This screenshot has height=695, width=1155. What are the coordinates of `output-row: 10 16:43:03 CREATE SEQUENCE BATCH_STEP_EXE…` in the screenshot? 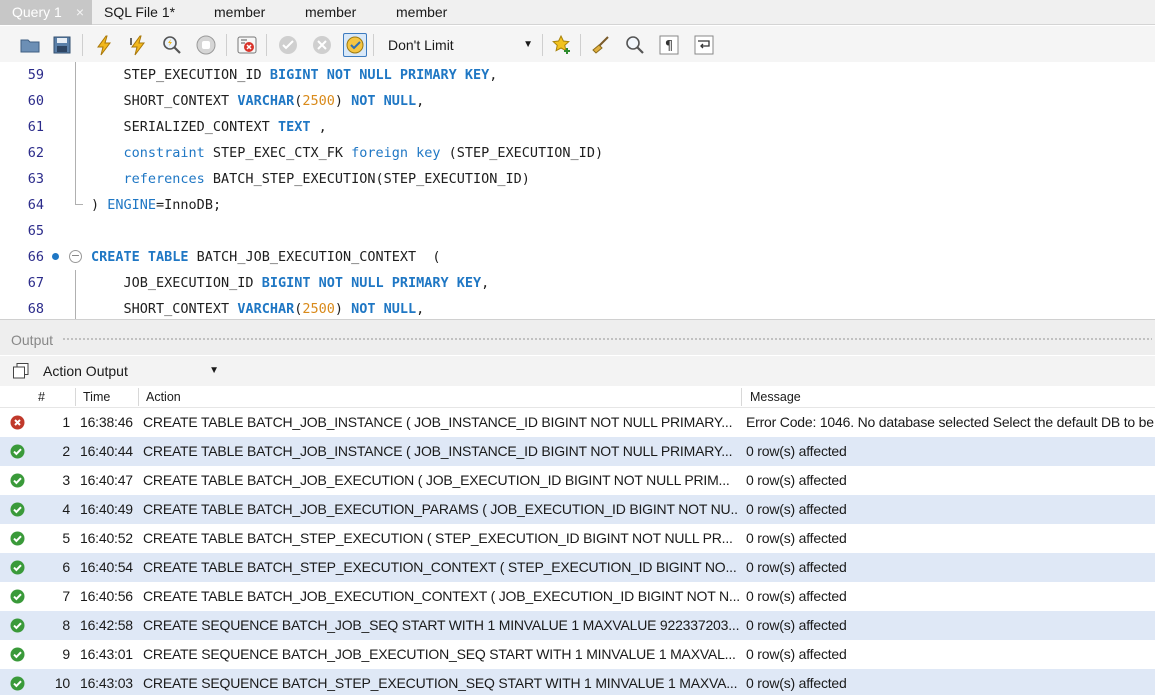 It's located at (577, 682).